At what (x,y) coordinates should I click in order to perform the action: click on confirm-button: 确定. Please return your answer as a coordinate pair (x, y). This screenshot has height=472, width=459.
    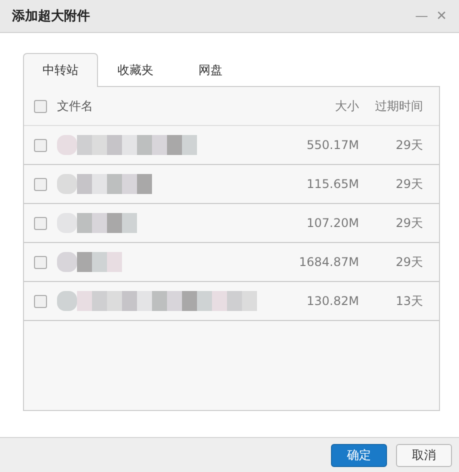
    Looking at the image, I should click on (359, 455).